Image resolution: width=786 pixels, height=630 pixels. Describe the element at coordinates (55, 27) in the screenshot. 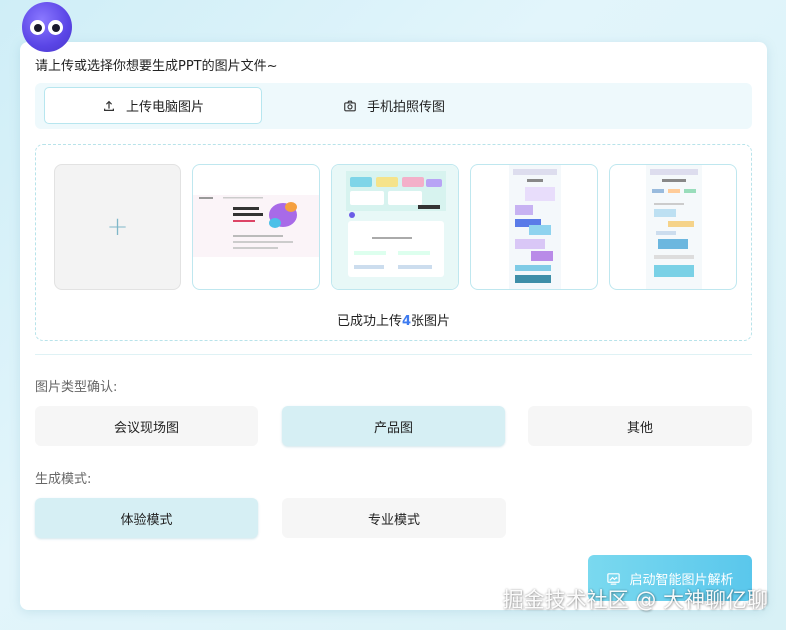

I see `mascot-eye-right` at that location.